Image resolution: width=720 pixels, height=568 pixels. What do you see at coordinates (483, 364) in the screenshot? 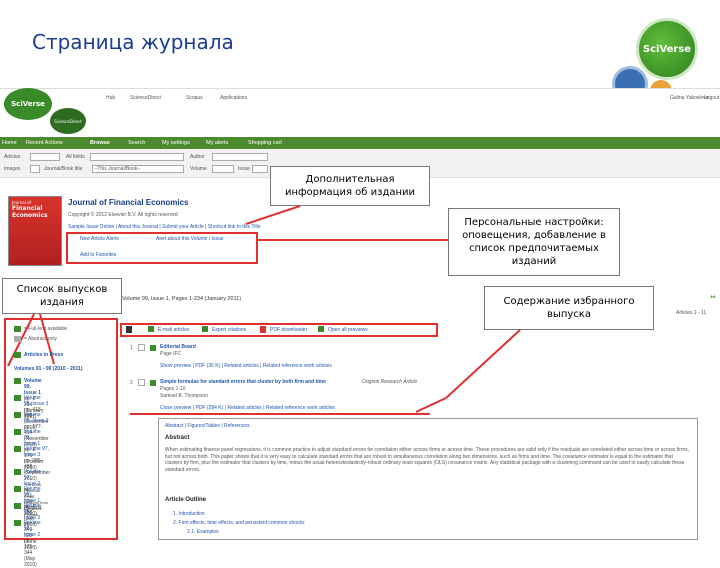
I see `arrow-selected-issue` at bounding box center [483, 364].